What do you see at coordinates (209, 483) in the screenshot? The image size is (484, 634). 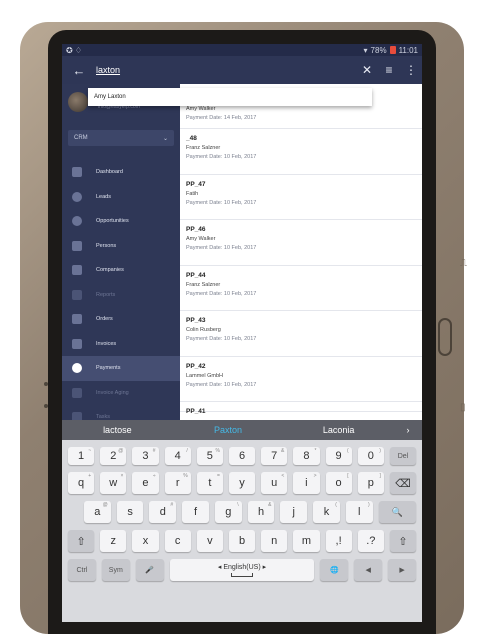 I see `key-t: t =` at bounding box center [209, 483].